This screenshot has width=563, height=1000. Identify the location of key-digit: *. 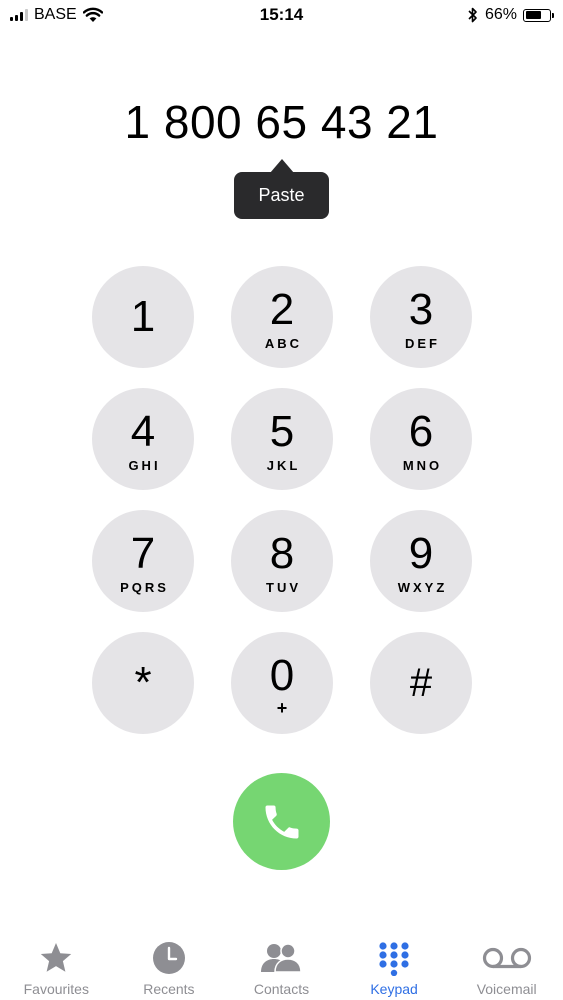
(143, 682).